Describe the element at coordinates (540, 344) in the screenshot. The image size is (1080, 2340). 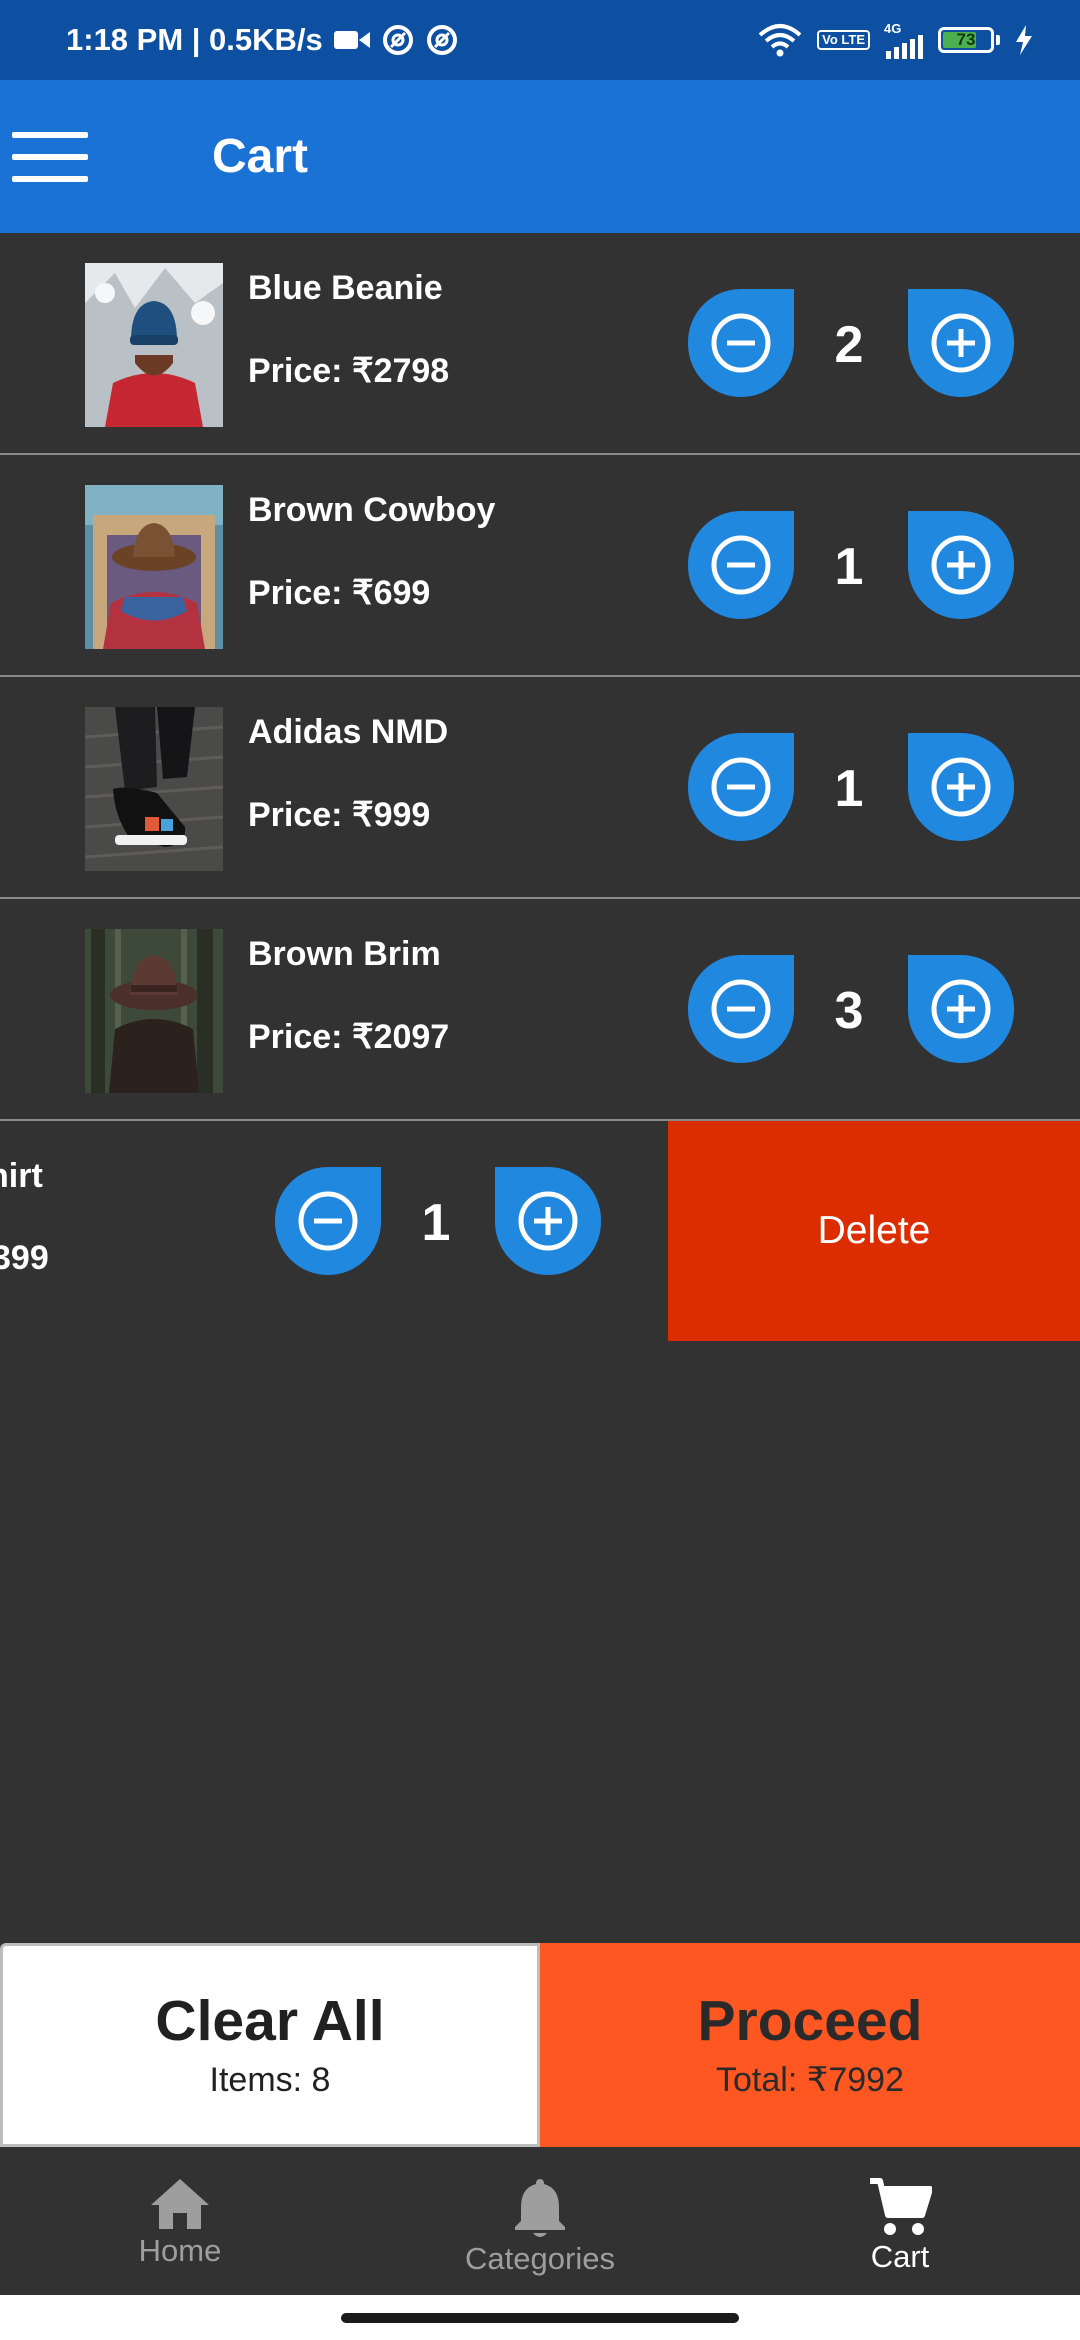
I see `cart-item: Blue Beanie Price: ₹2798 2` at that location.